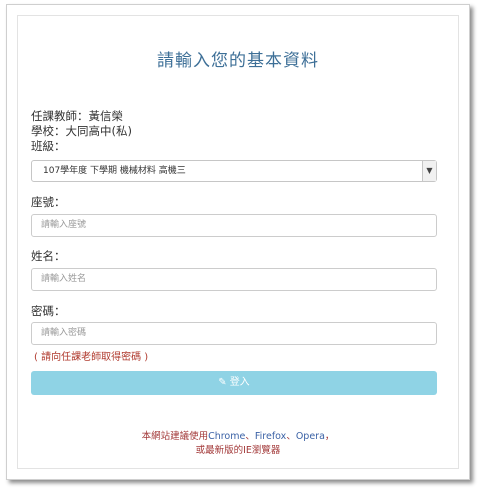 The image size is (480, 492). What do you see at coordinates (114, 171) in the screenshot?
I see `class-select-value: 107學年度 下學期 機械材料 高機三` at bounding box center [114, 171].